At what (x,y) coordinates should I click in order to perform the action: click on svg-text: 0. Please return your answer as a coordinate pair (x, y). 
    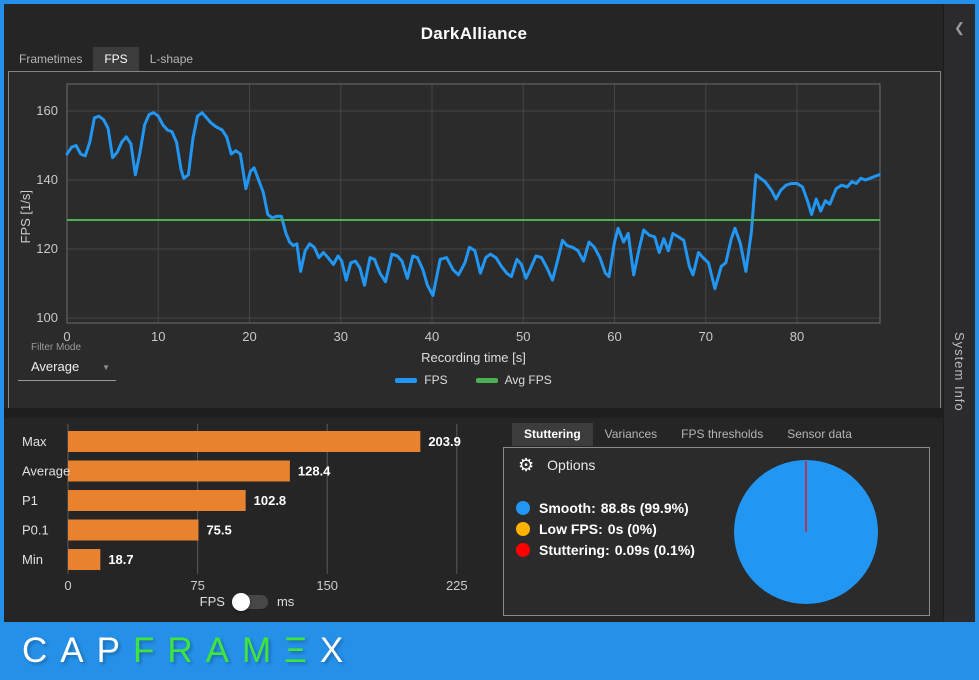
    Looking at the image, I should click on (67, 585).